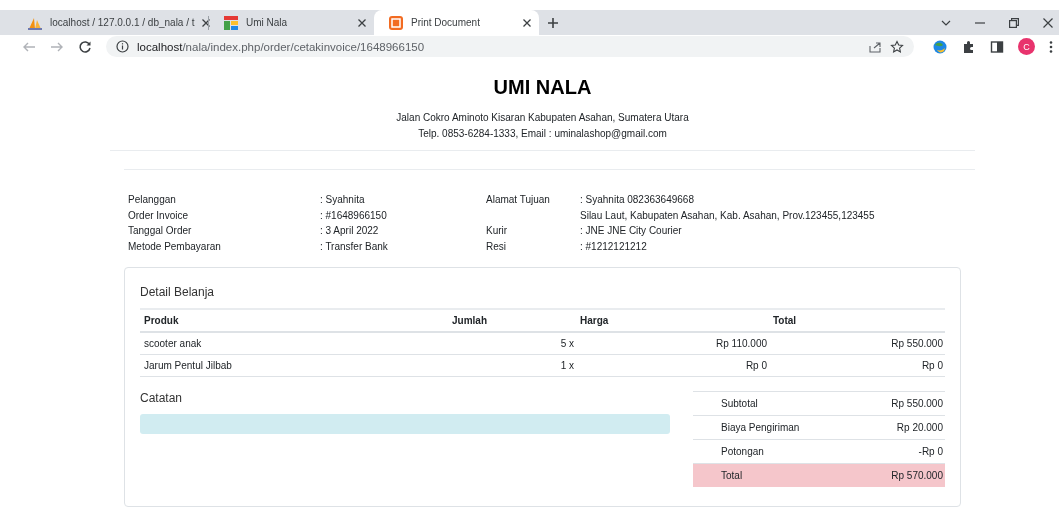 The image size is (1059, 514). Describe the element at coordinates (542, 134) in the screenshot. I see `shop-contact: Telp. 0853-6284-1333, Email : uminalashop@gmail.com` at that location.